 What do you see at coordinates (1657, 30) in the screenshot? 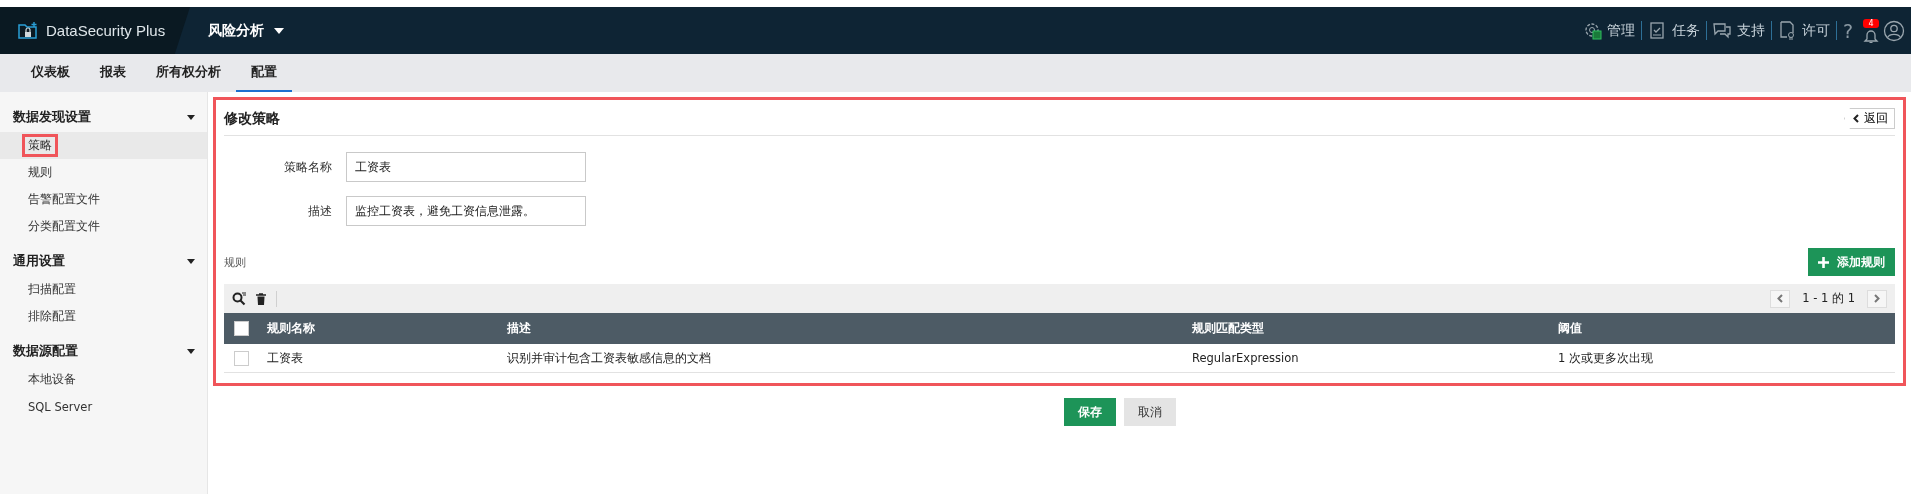
I see `checklist-icon` at bounding box center [1657, 30].